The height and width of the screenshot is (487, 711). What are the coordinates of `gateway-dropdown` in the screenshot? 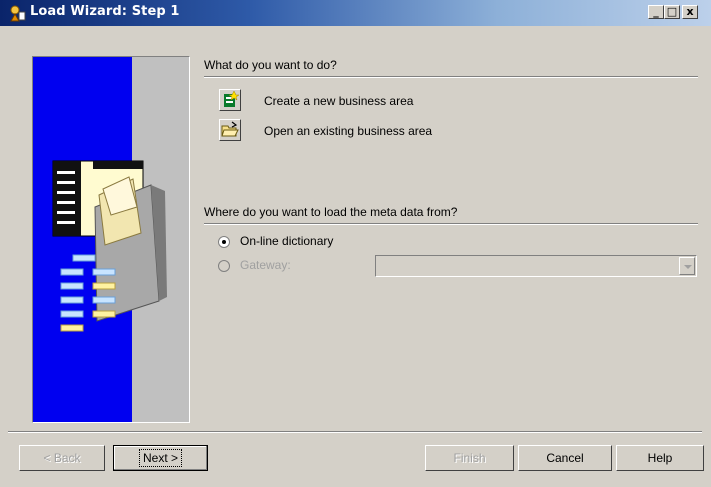 It's located at (536, 266).